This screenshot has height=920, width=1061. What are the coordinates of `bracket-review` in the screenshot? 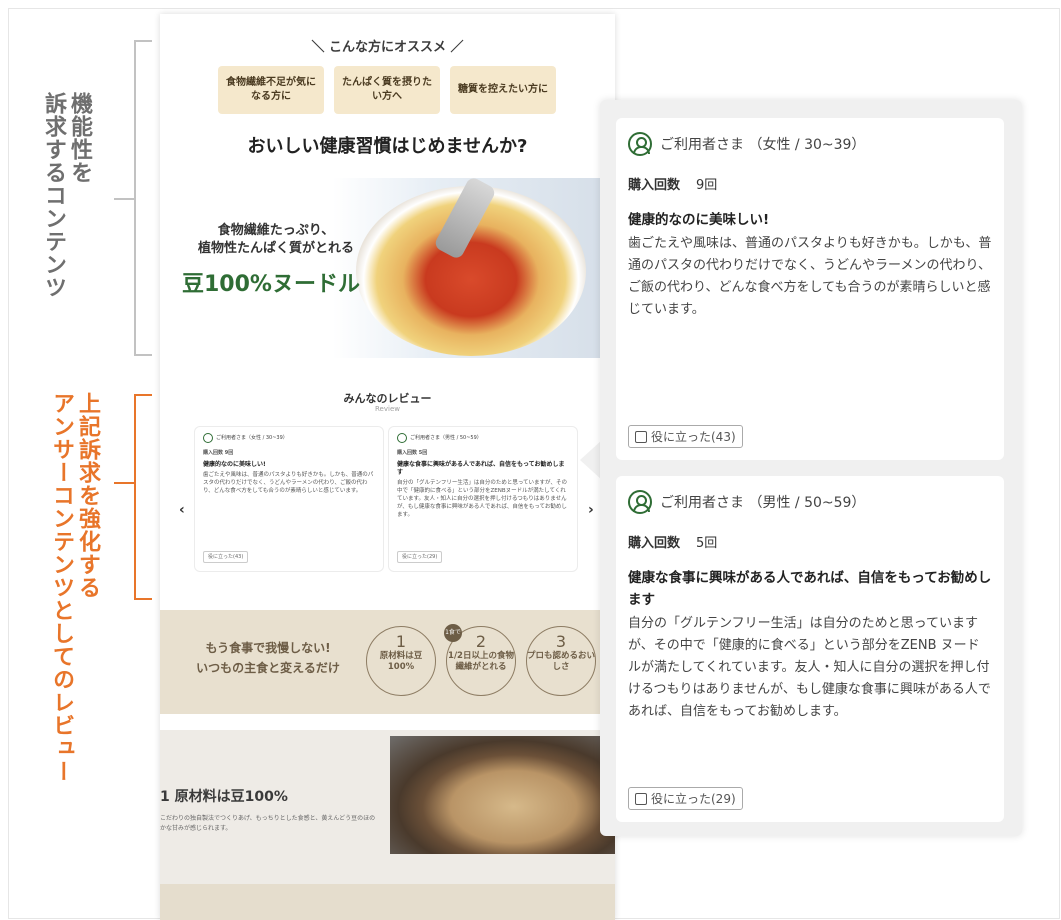 It's located at (143, 497).